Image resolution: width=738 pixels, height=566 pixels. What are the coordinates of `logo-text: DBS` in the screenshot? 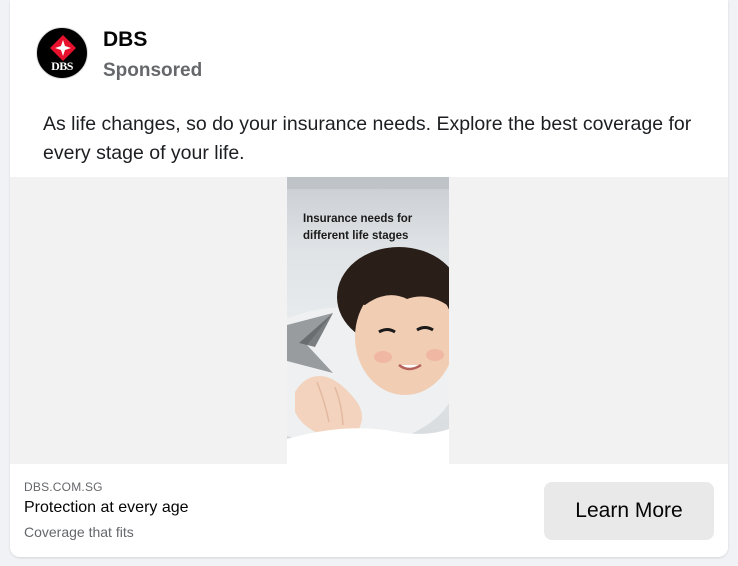 It's located at (62, 66).